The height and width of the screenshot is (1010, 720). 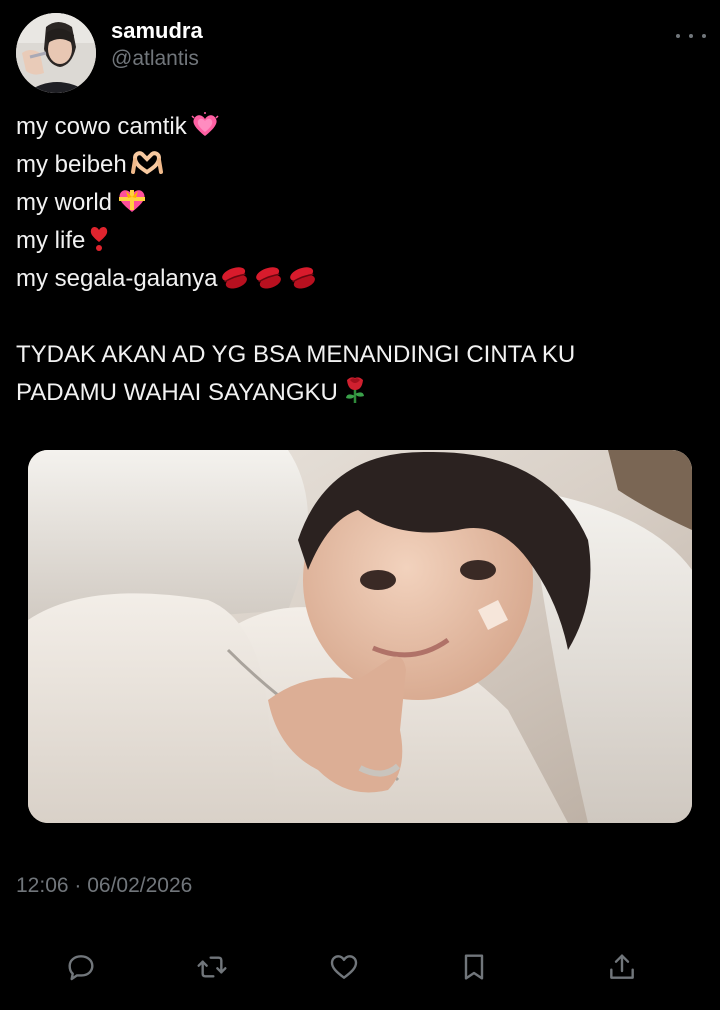 What do you see at coordinates (71, 164) in the screenshot?
I see `tweet-line-text: my beibeh` at bounding box center [71, 164].